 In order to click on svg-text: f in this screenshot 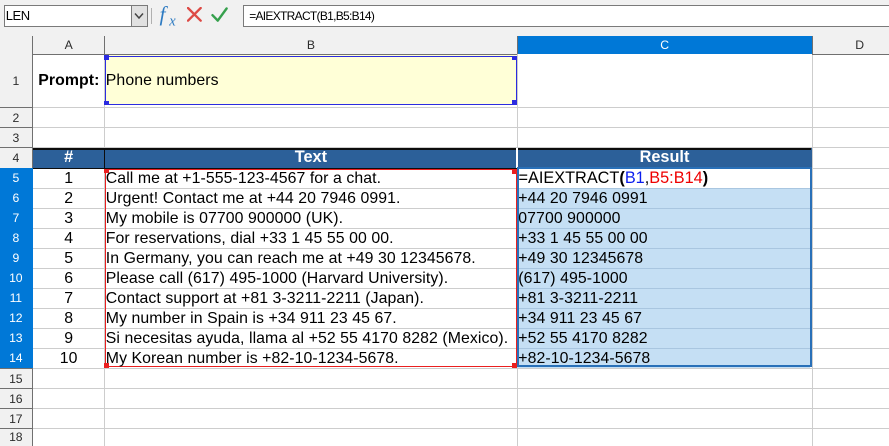, I will do `click(164, 14)`.